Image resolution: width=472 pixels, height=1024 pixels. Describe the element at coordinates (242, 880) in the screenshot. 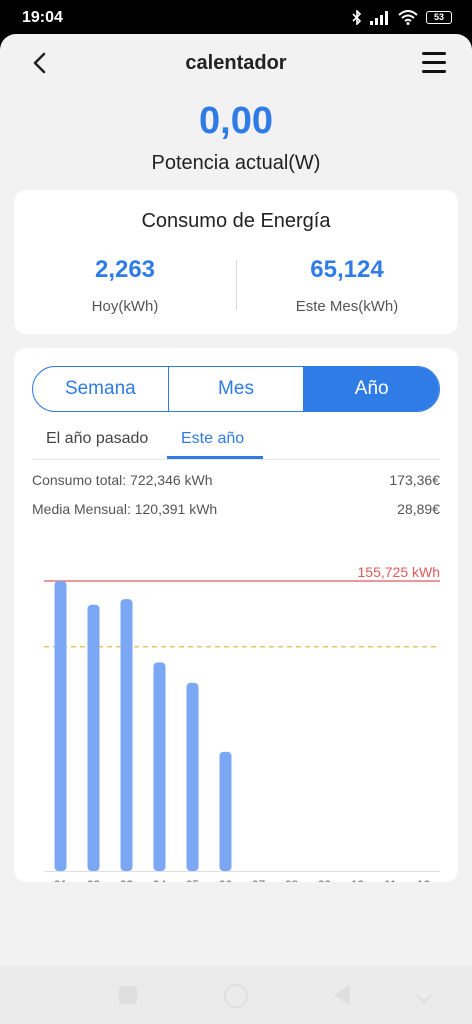

I see `x-tick-labels: 01 02 03 04 05 06 07 08 09 10 11 12` at that location.